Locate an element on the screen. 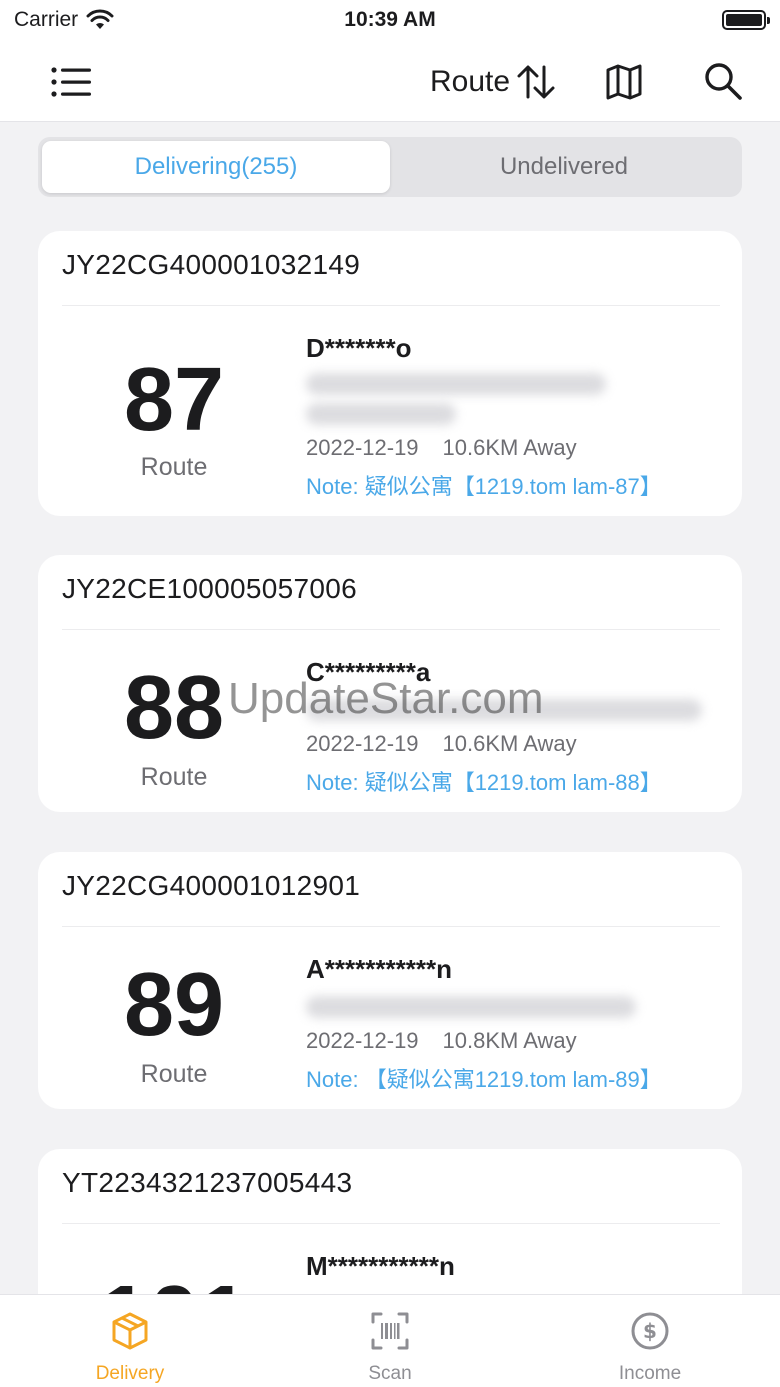  tab-delivery-label: Delivery is located at coordinates (130, 1373).